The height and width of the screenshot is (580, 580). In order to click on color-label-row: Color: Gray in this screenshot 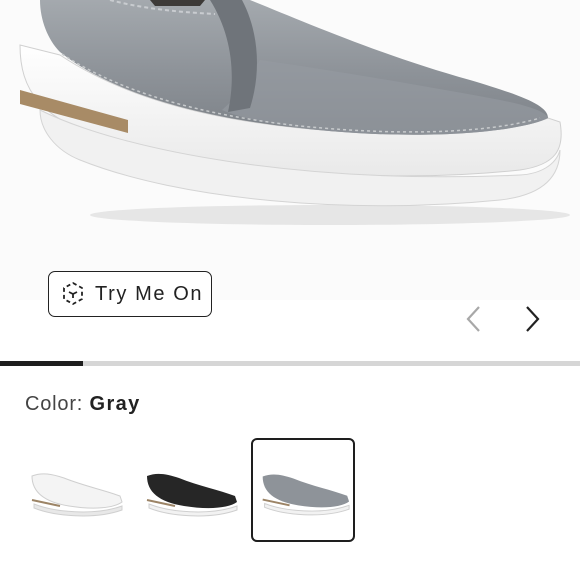, I will do `click(83, 404)`.